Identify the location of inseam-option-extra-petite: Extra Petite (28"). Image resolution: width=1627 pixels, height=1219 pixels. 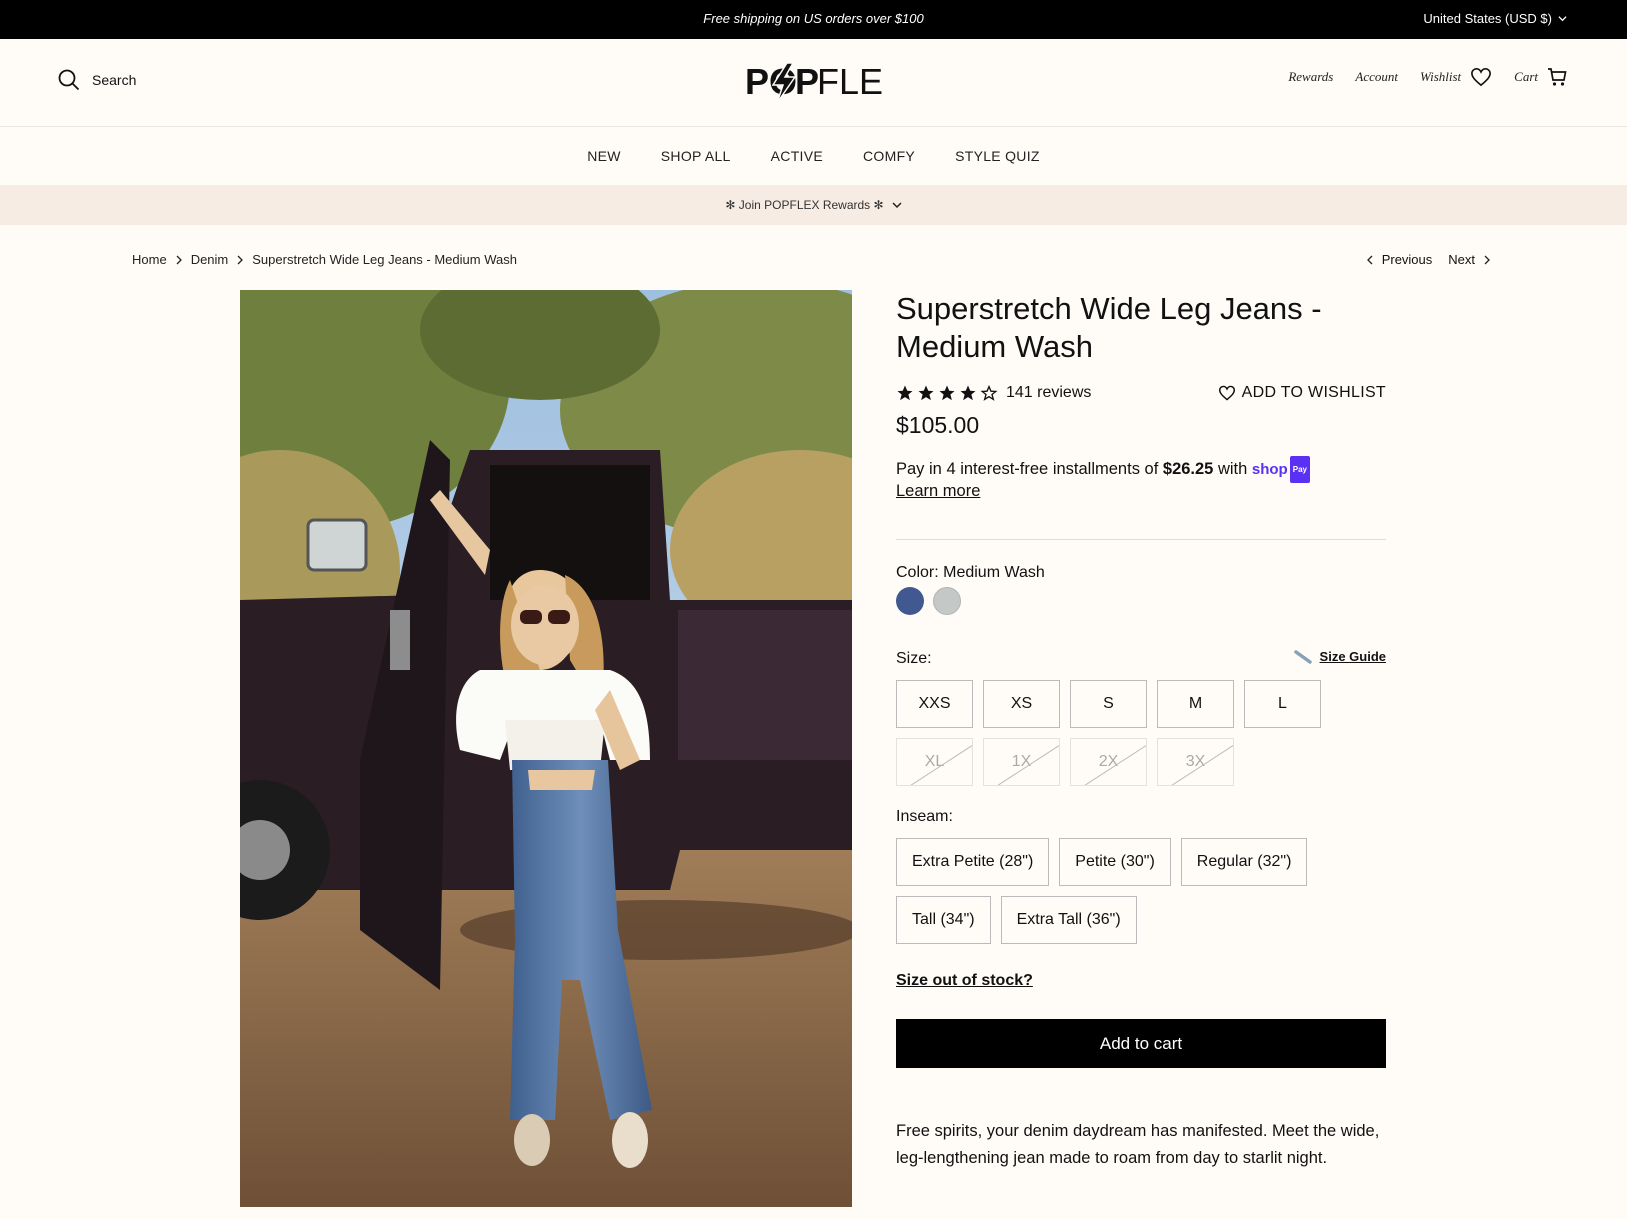
(973, 862).